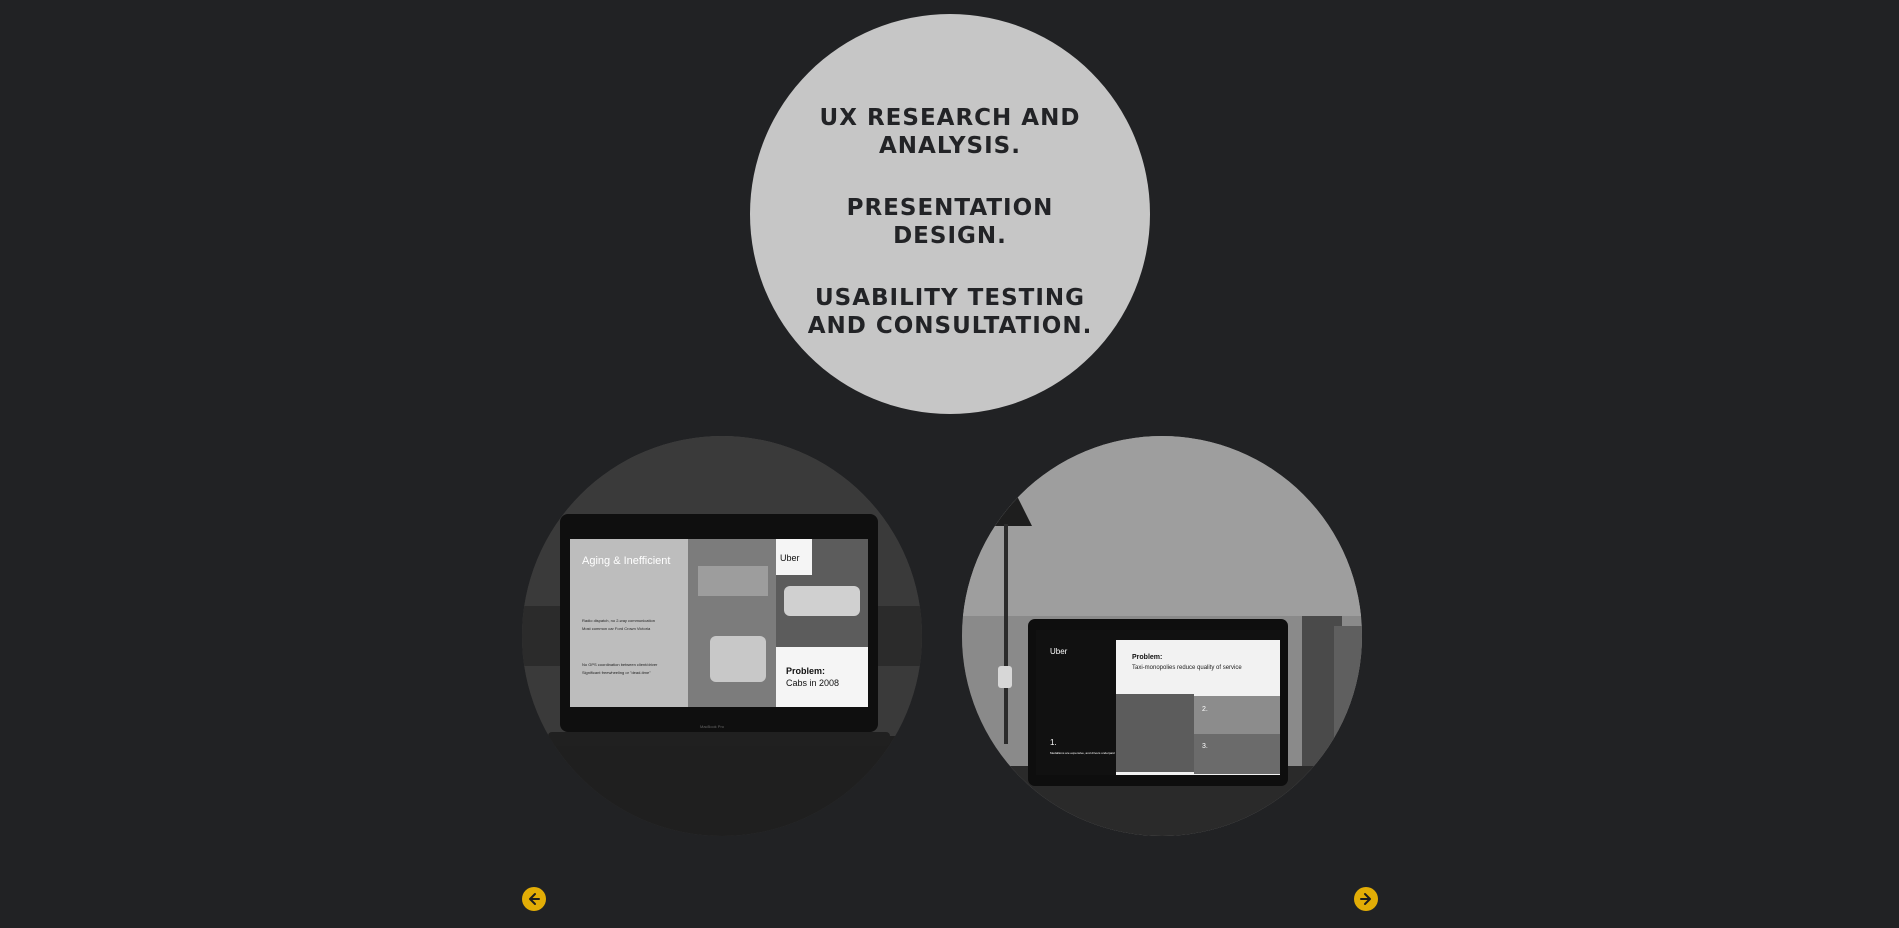 Image resolution: width=1899 pixels, height=928 pixels. What do you see at coordinates (950, 132) in the screenshot?
I see `service-ux-research: UX RESEARCH AND ANALYSIS.` at bounding box center [950, 132].